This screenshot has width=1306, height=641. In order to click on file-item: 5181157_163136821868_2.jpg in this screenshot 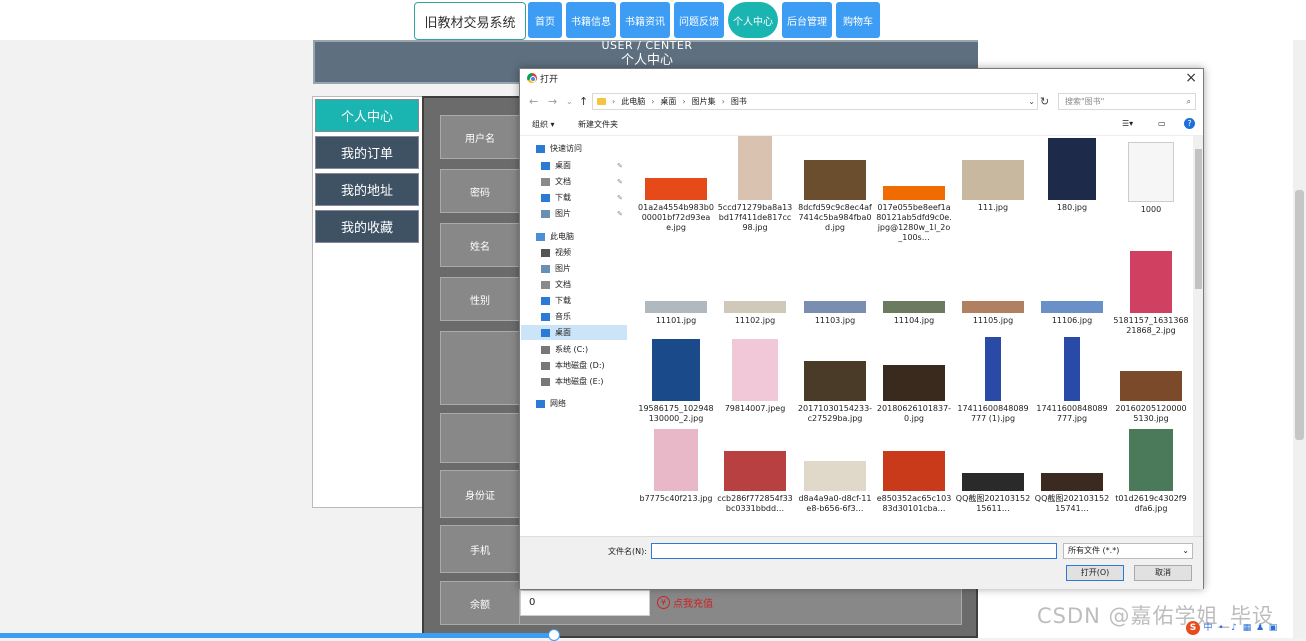, I will do `click(1151, 293)`.